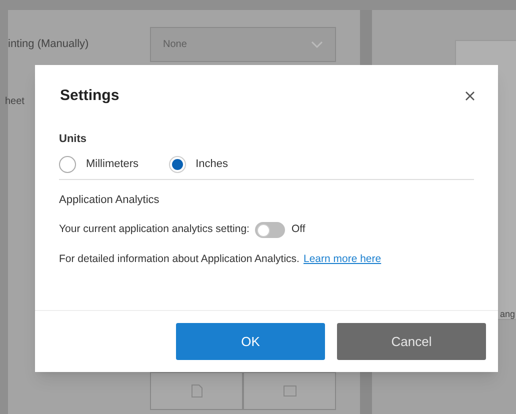  Describe the element at coordinates (90, 96) in the screenshot. I see `dialog-title: Settings` at that location.